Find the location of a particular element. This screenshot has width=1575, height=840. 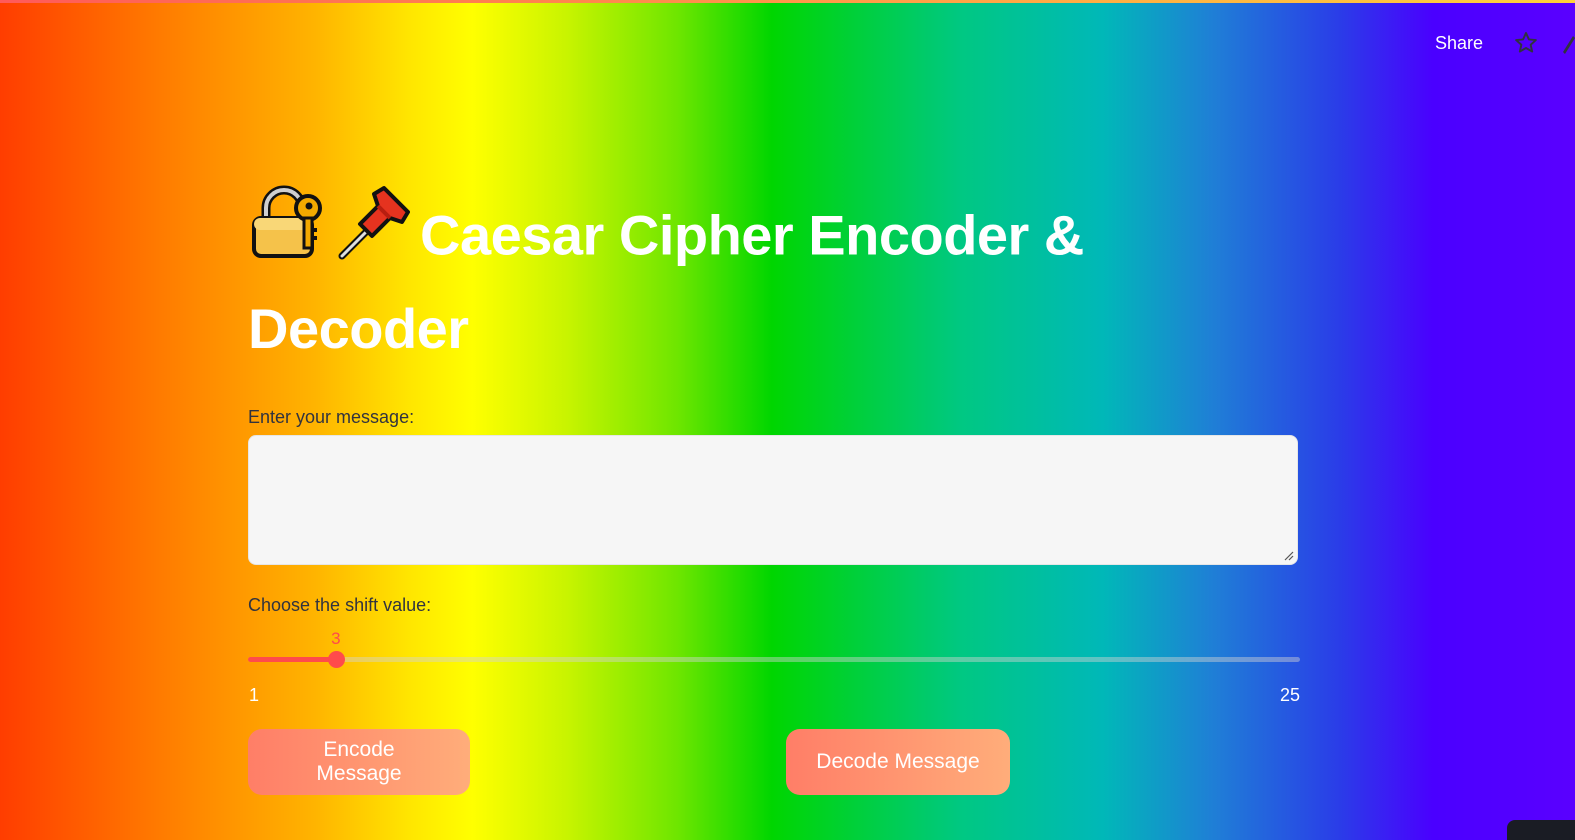

top-decoration-line is located at coordinates (787, 1).